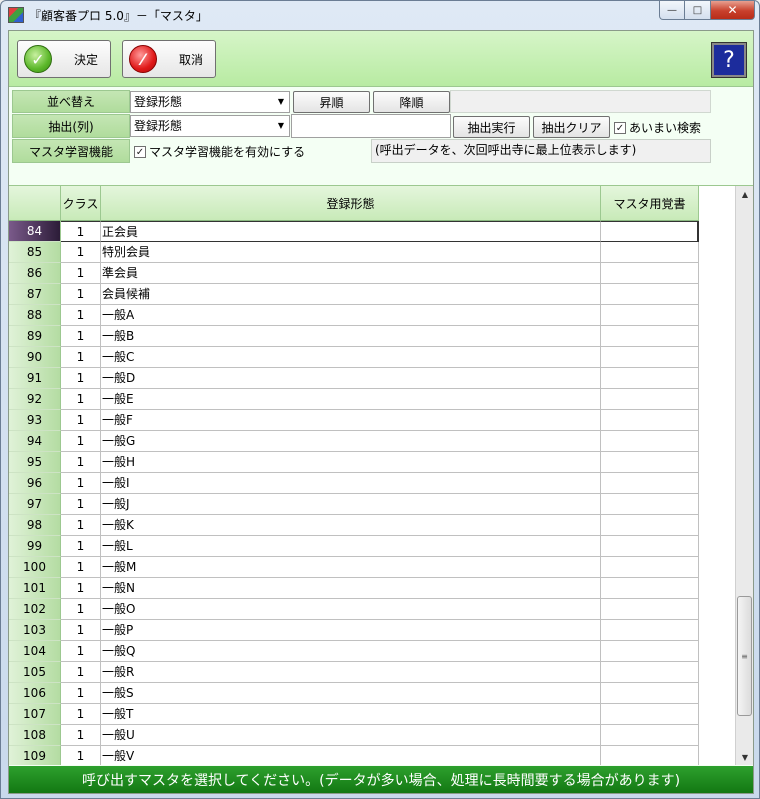  What do you see at coordinates (35, 462) in the screenshot?
I see `row-number-cell: 95` at bounding box center [35, 462].